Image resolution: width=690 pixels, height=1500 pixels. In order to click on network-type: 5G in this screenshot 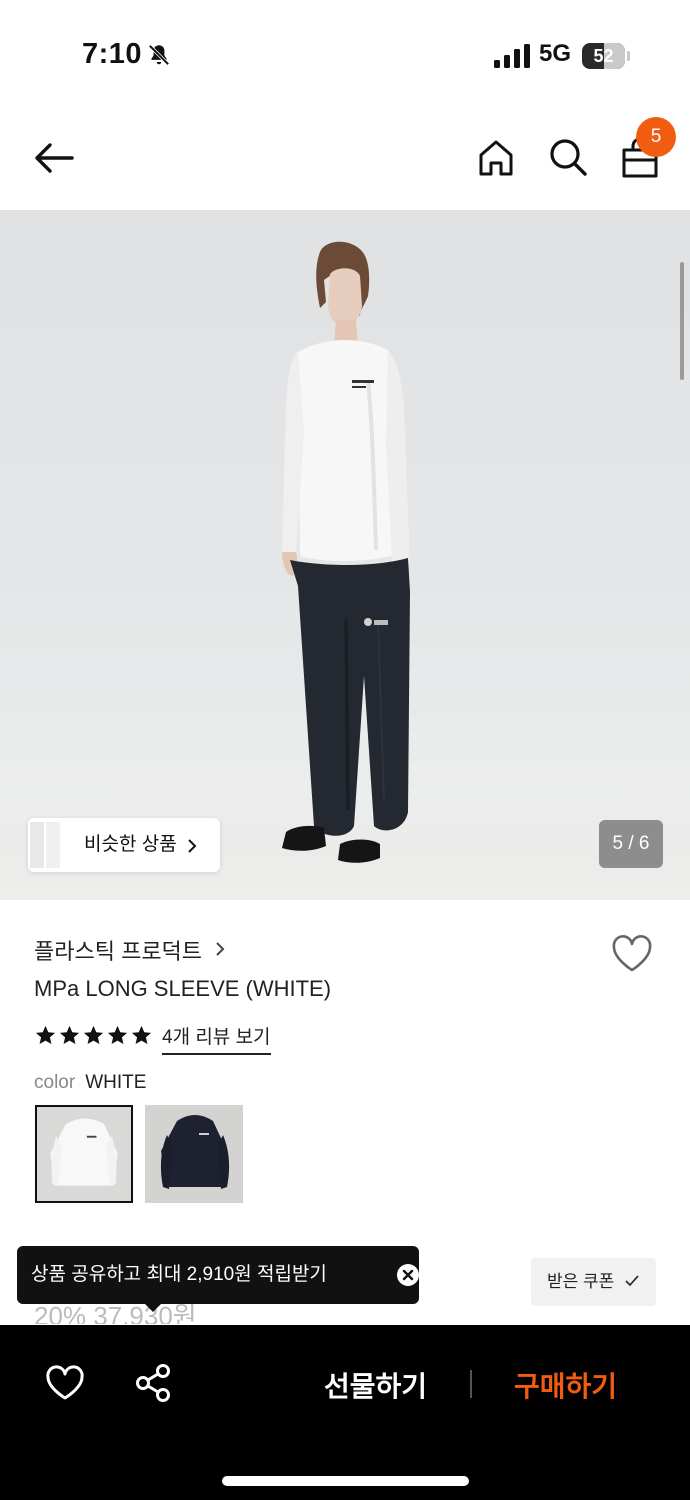, I will do `click(555, 53)`.